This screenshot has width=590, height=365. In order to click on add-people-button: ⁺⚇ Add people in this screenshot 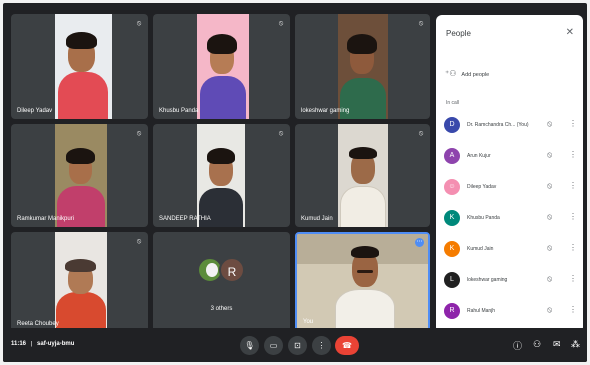, I will do `click(467, 73)`.